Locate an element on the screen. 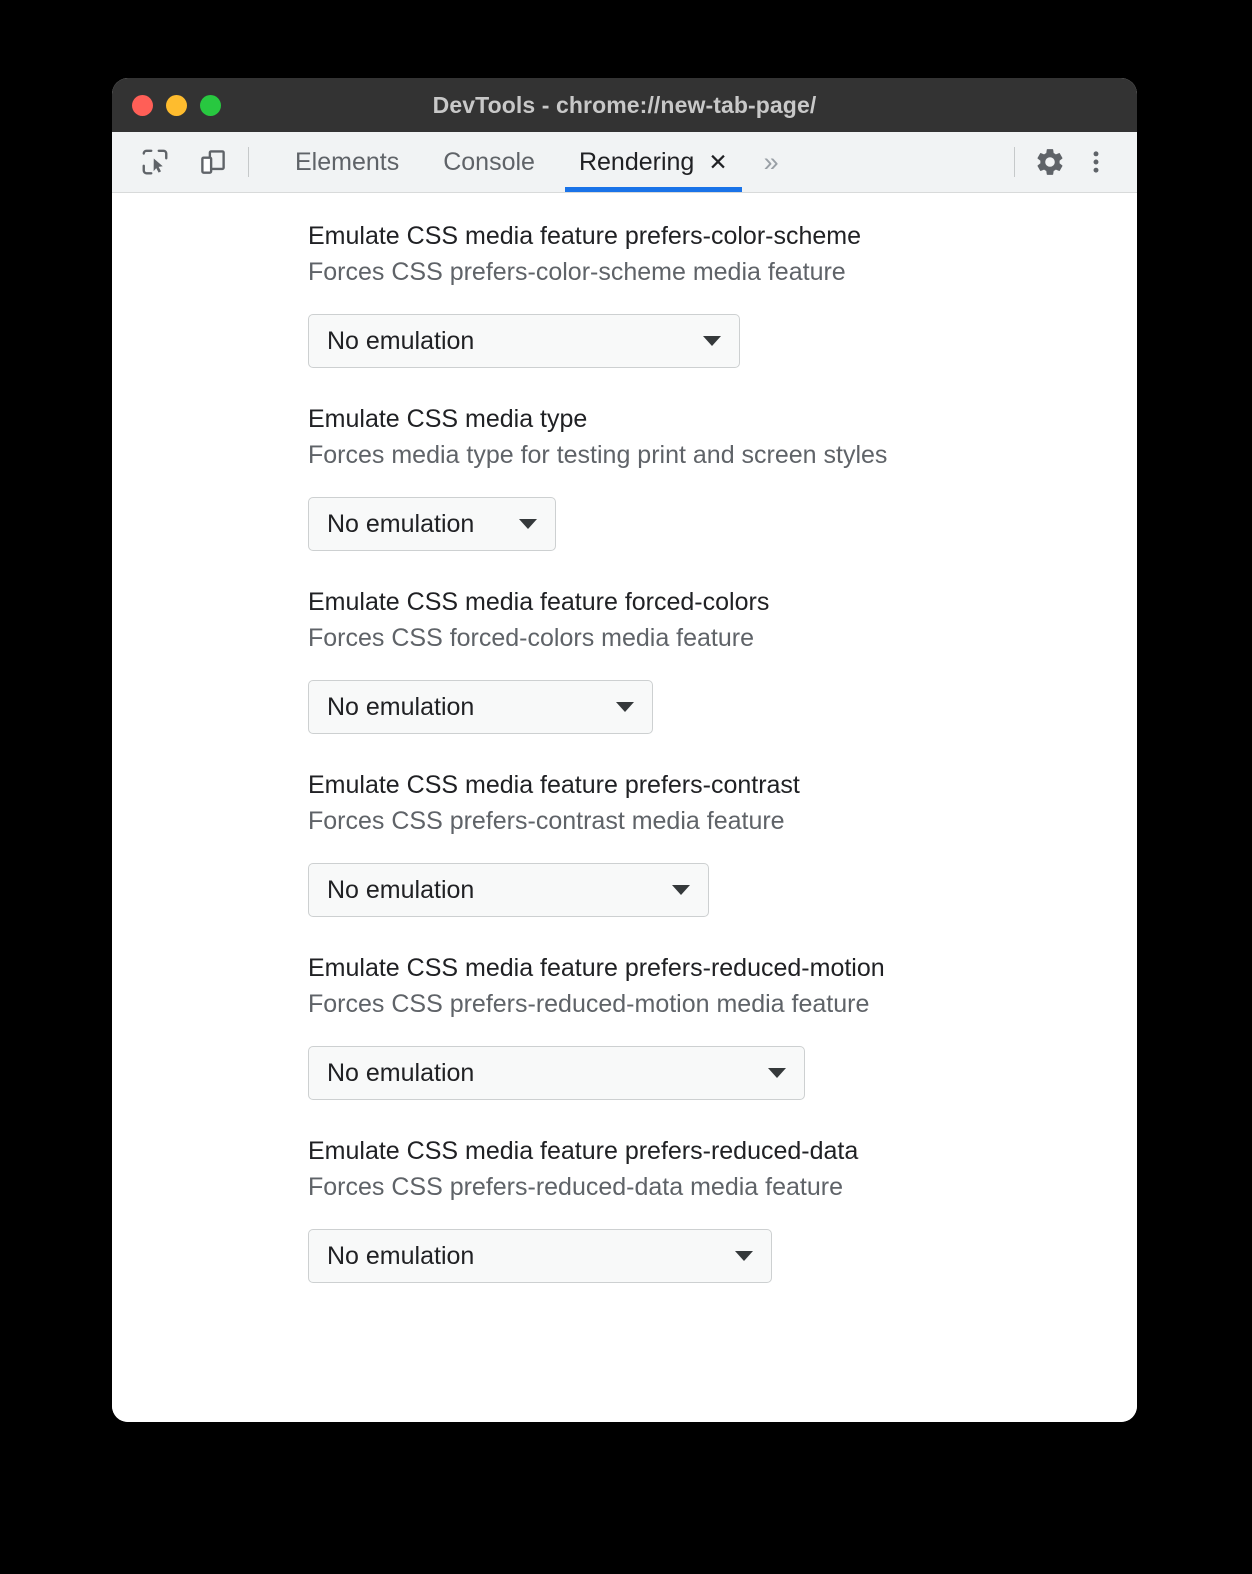 This screenshot has width=1252, height=1574. toolbar-divider-right is located at coordinates (1014, 162).